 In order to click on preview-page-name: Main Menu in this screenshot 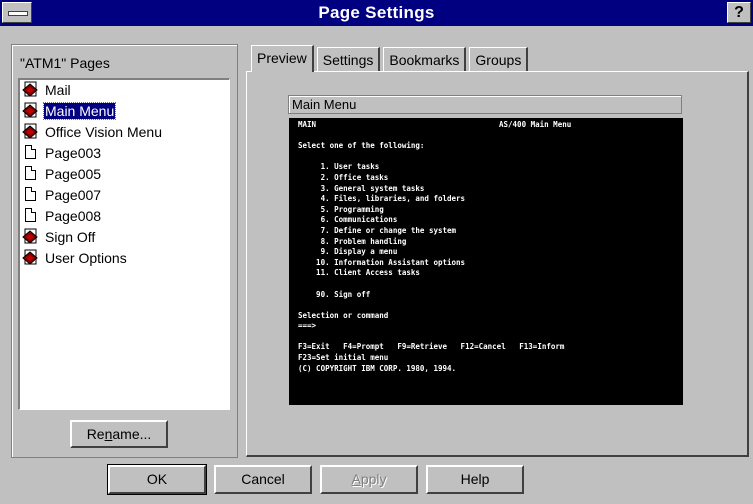, I will do `click(485, 104)`.